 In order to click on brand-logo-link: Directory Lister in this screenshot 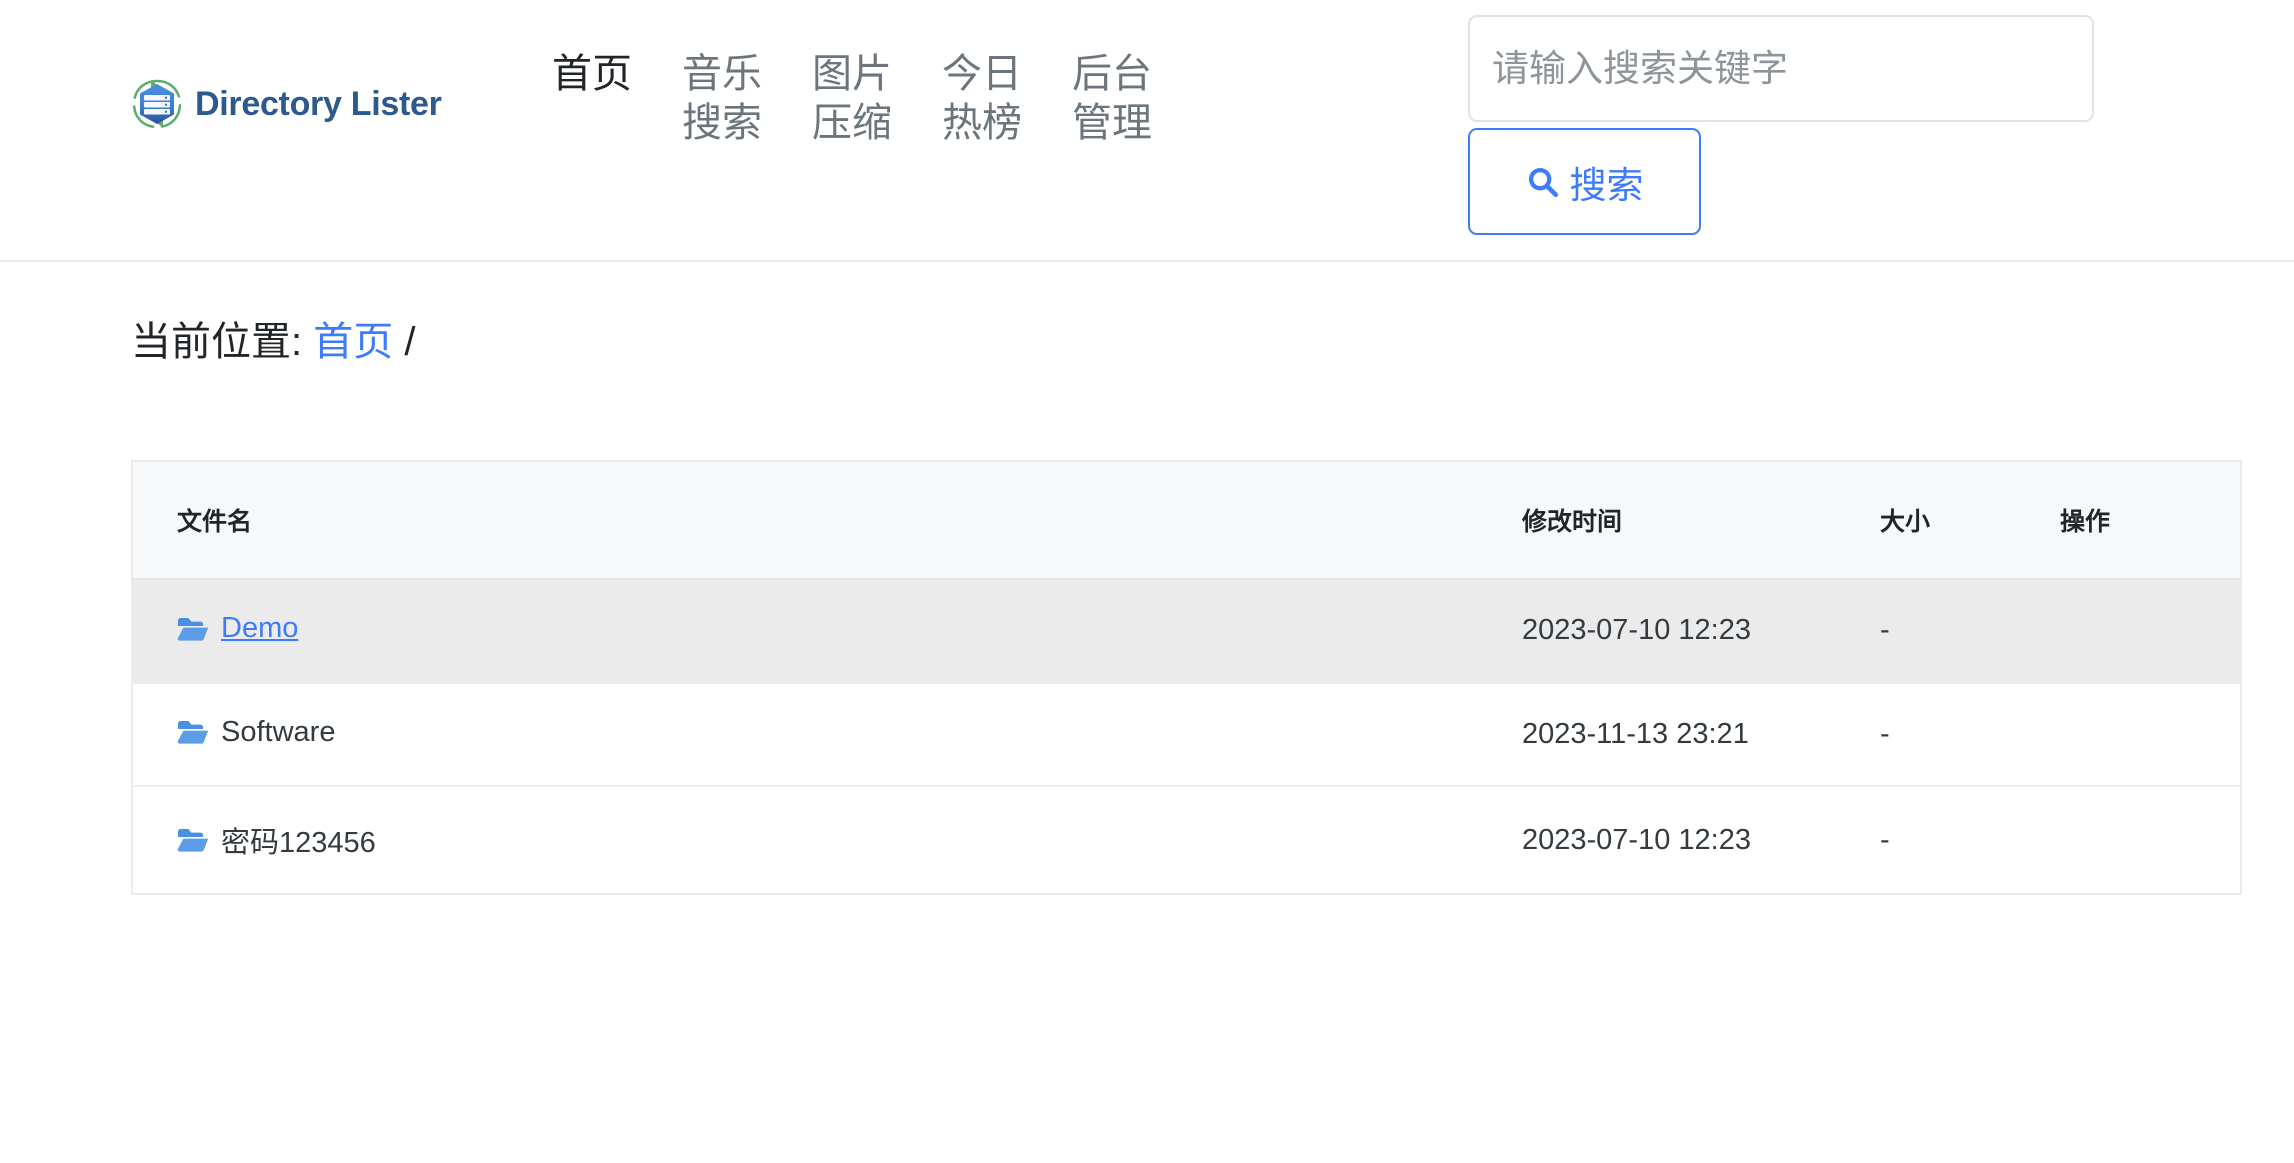, I will do `click(286, 104)`.